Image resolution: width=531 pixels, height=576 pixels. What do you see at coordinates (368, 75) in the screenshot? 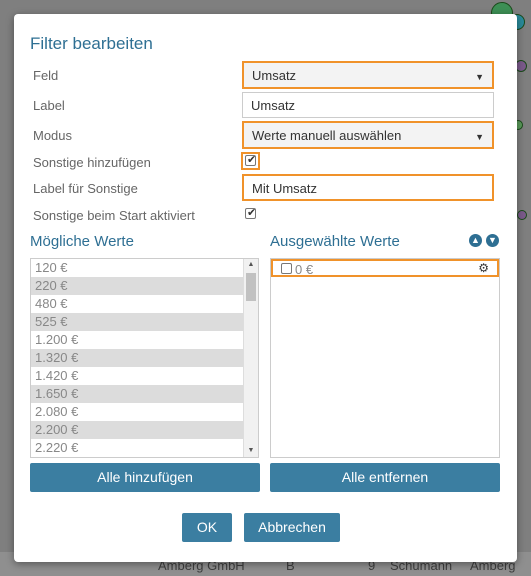
I see `feld-select: Umsatz ▼` at bounding box center [368, 75].